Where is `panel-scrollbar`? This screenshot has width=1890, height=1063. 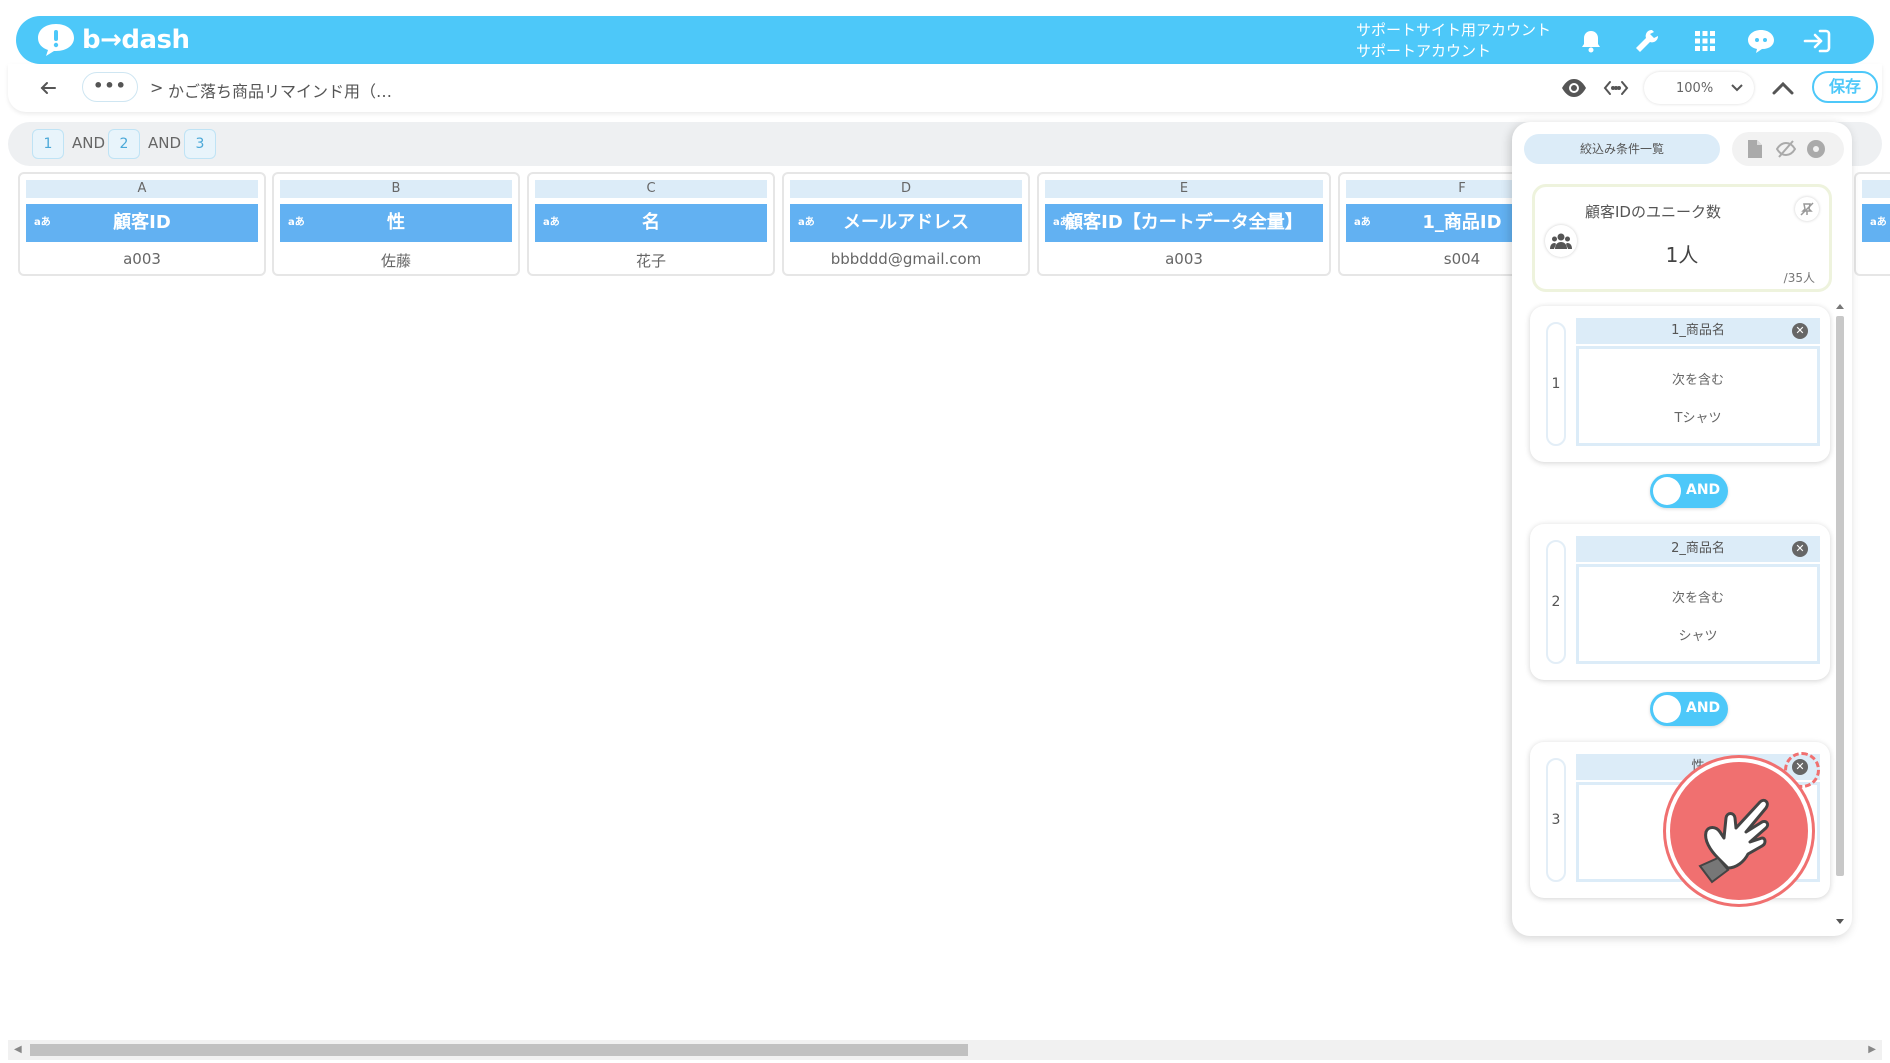 panel-scrollbar is located at coordinates (1840, 618).